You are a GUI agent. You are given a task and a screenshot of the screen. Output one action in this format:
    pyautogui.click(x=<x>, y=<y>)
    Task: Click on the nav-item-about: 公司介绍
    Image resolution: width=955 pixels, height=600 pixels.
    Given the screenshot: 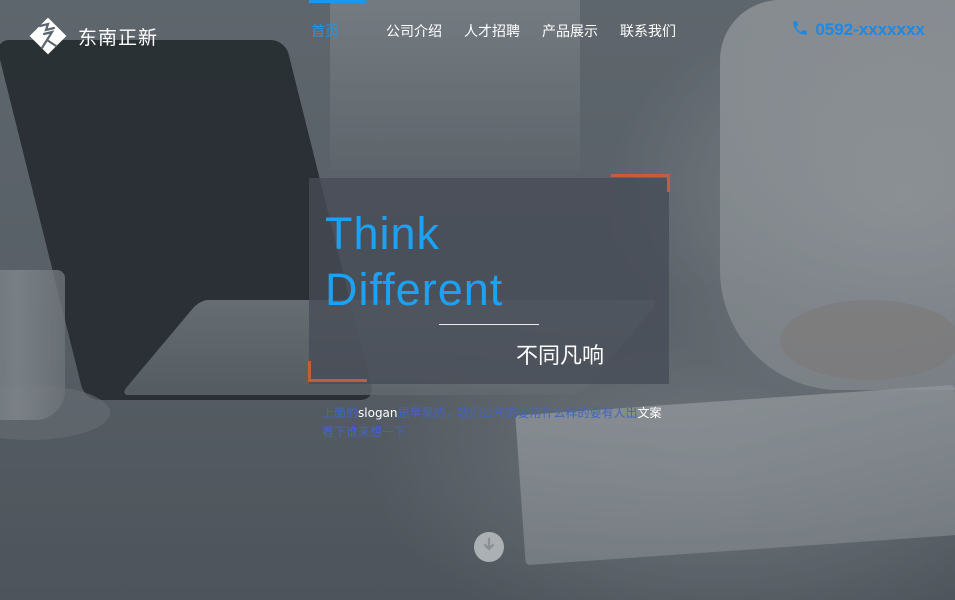 What is the action you would take?
    pyautogui.click(x=414, y=32)
    